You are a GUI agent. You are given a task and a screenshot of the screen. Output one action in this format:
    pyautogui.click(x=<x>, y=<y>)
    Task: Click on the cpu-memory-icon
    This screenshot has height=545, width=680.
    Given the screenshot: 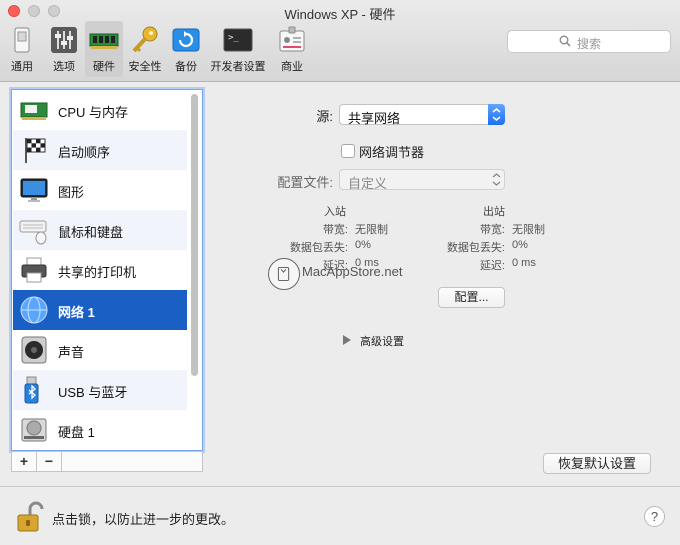 What is the action you would take?
    pyautogui.click(x=34, y=111)
    